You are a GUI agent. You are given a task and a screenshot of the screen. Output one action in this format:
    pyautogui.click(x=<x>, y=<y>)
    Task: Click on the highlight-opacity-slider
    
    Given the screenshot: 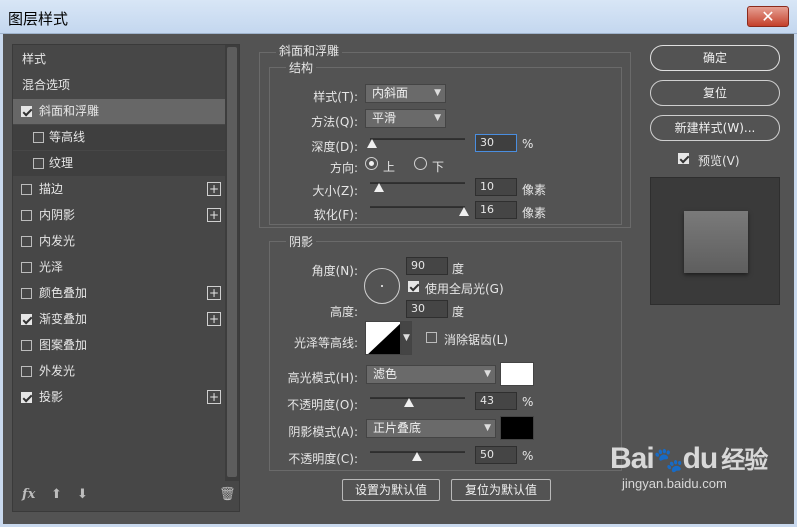 What is the action you would take?
    pyautogui.click(x=417, y=398)
    